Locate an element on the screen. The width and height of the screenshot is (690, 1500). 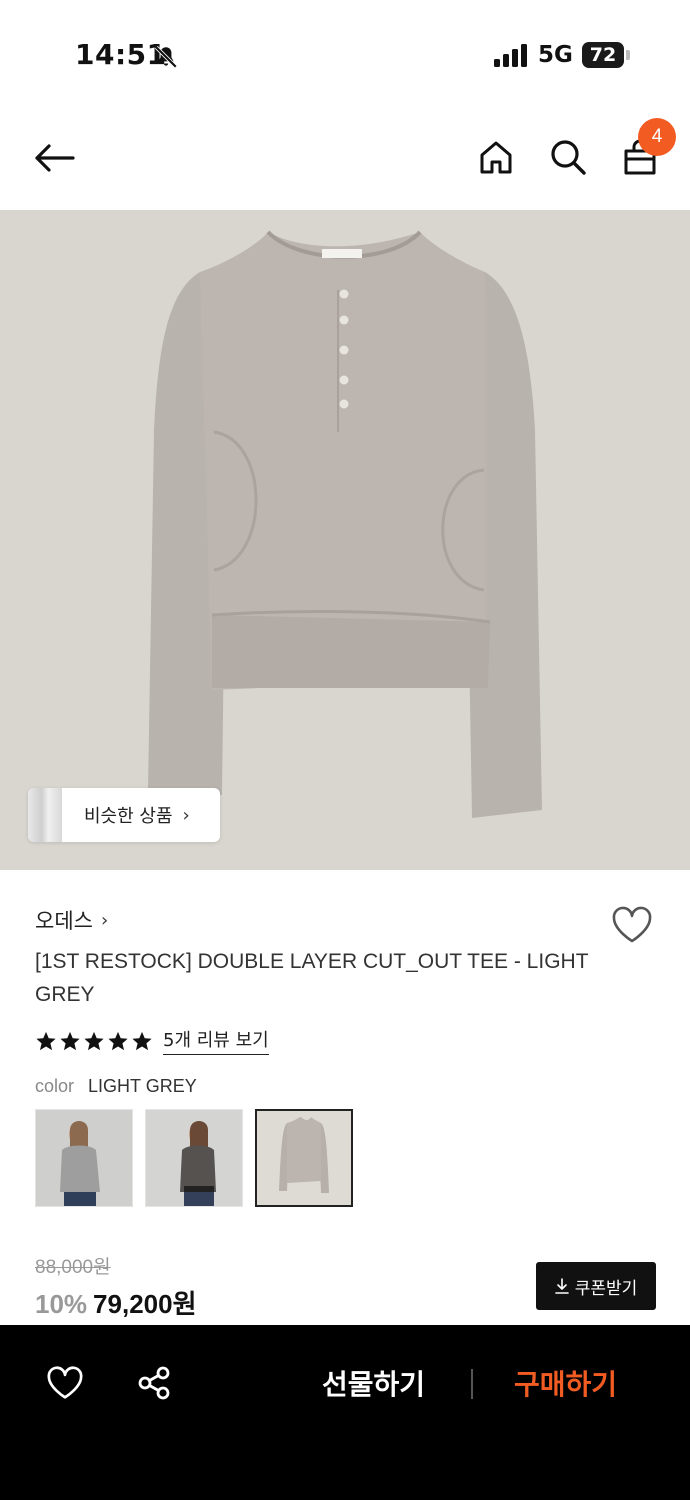
network-type: 5G is located at coordinates (555, 55).